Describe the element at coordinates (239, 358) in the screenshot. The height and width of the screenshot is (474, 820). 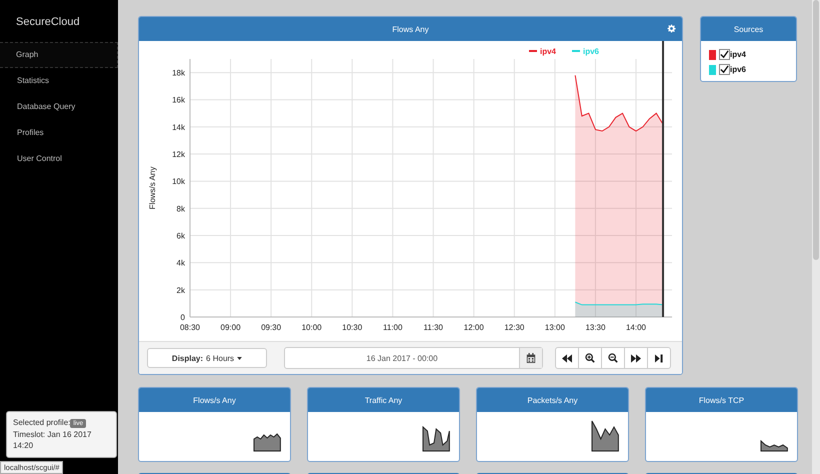
I see `caret-icon` at that location.